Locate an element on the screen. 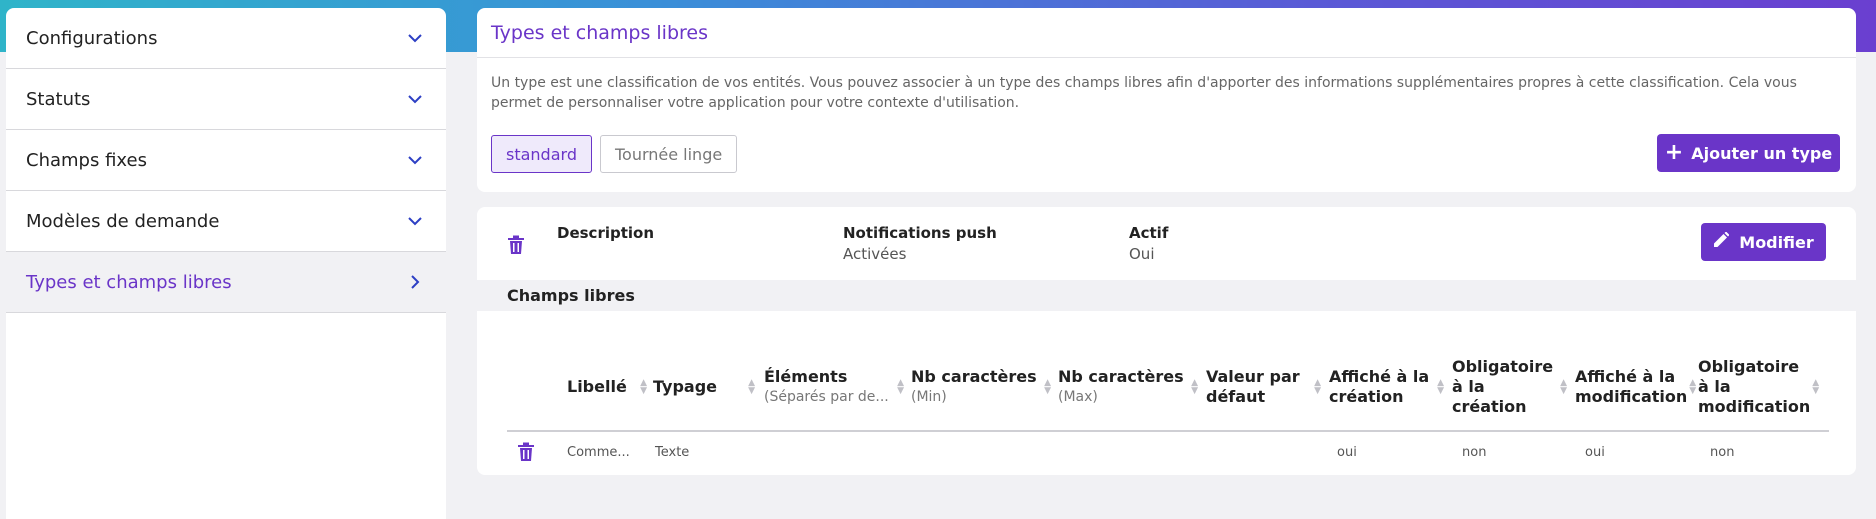 The height and width of the screenshot is (519, 1876). plus-icon: + is located at coordinates (1674, 152).